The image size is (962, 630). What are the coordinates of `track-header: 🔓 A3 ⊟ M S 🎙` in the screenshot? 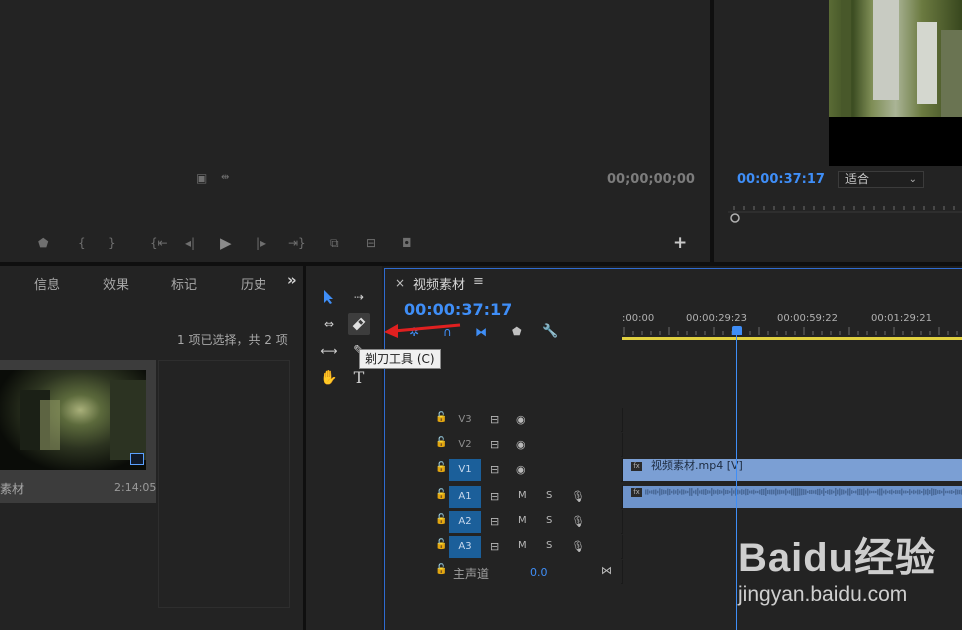 It's located at (503, 547).